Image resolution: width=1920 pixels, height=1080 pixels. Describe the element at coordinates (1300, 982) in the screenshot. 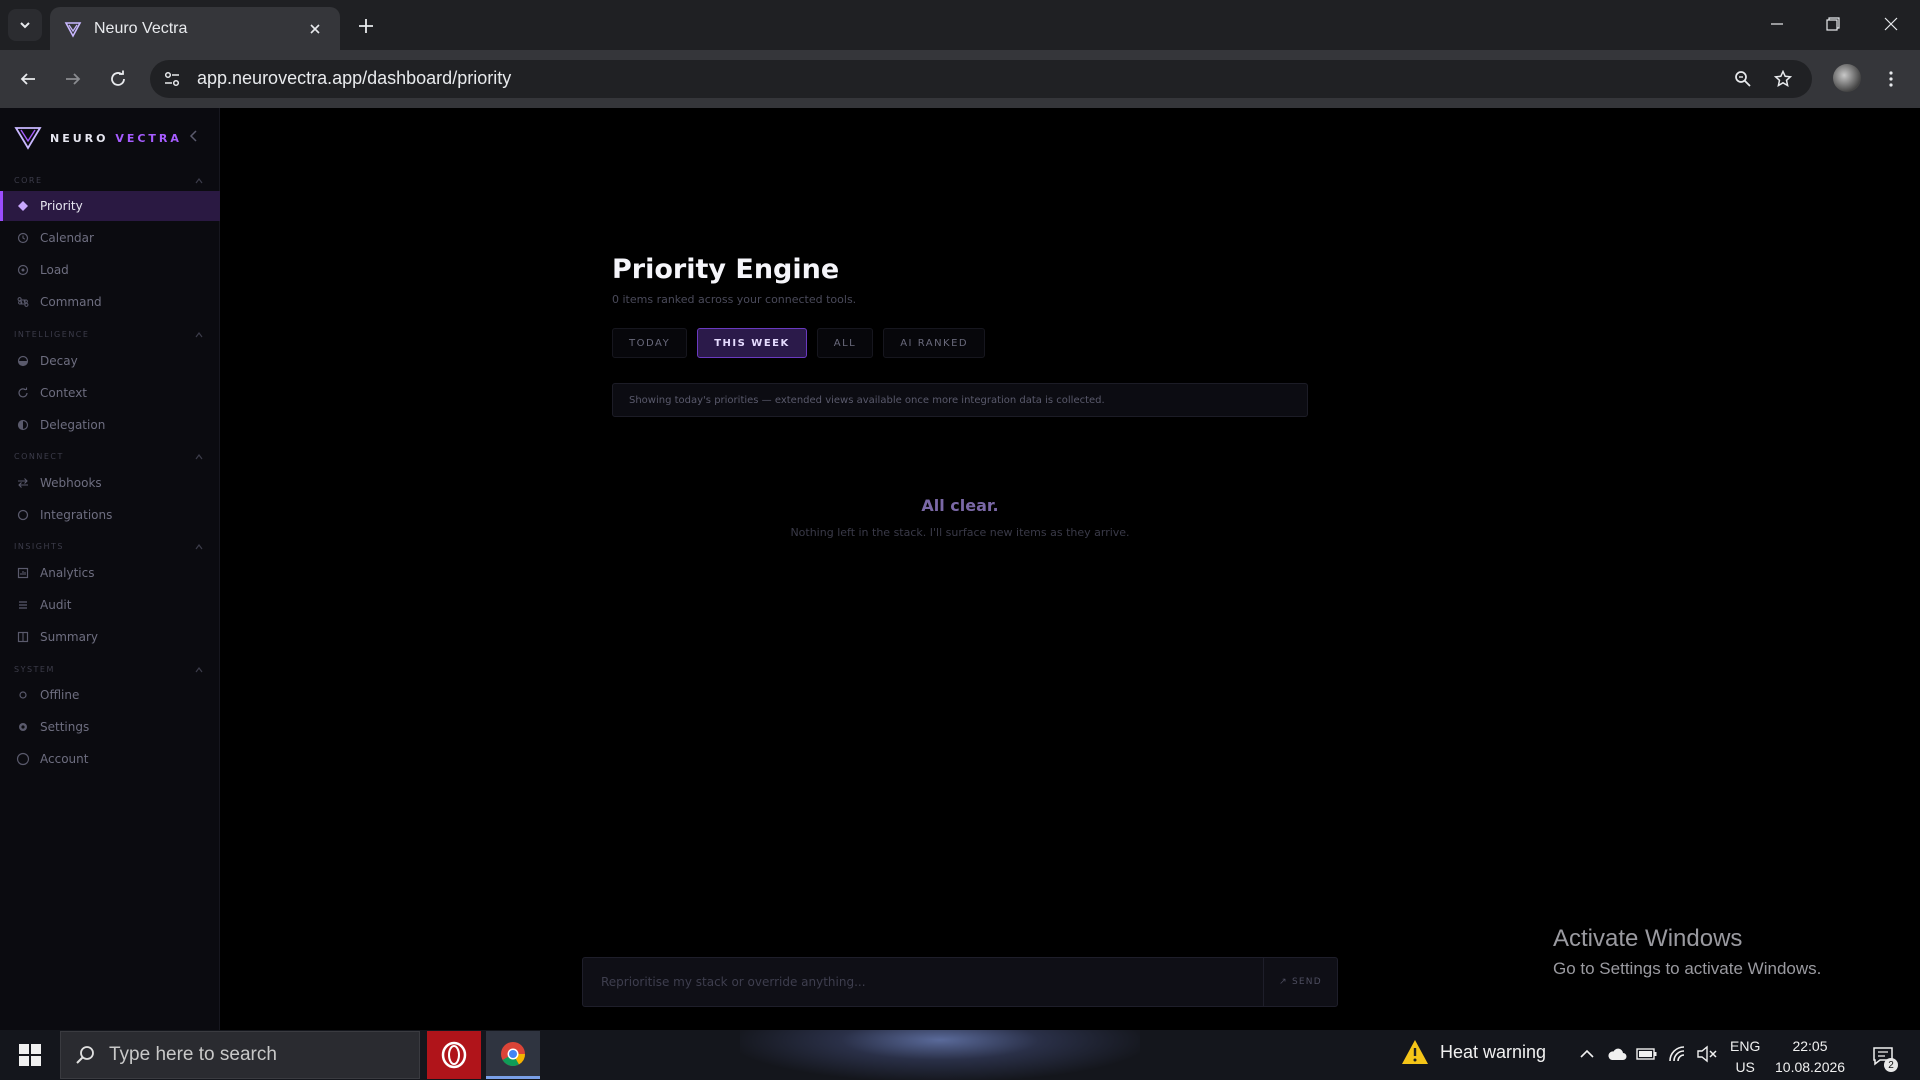

I see `send-button: ↗ SEND` at that location.